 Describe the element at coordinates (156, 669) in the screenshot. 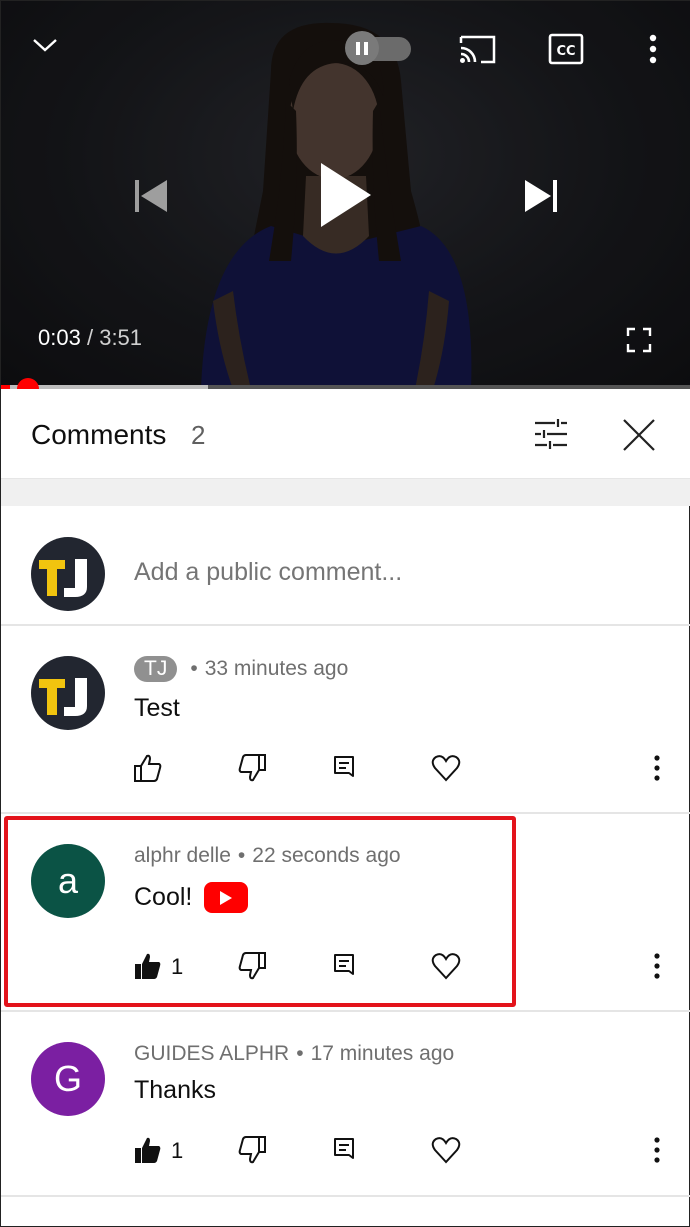

I see `author-badge: TJ` at that location.